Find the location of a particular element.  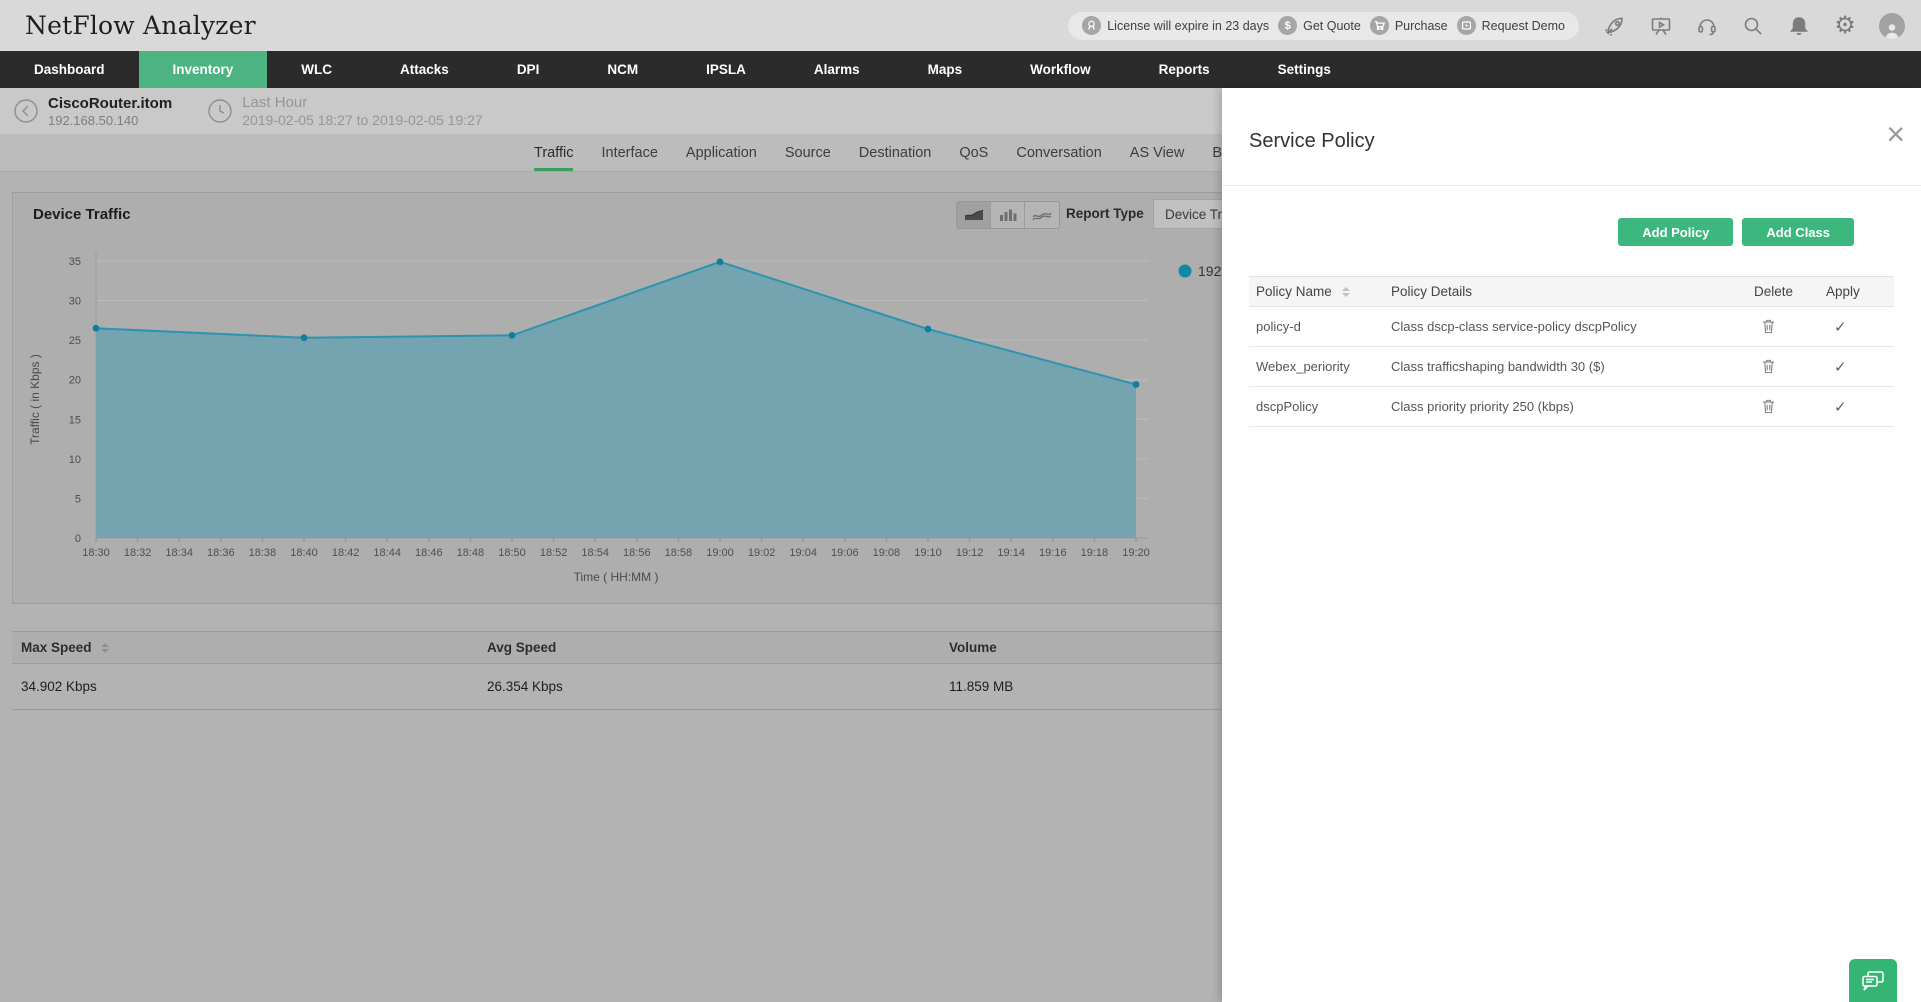

svg-text: 19:16 is located at coordinates (1053, 553).